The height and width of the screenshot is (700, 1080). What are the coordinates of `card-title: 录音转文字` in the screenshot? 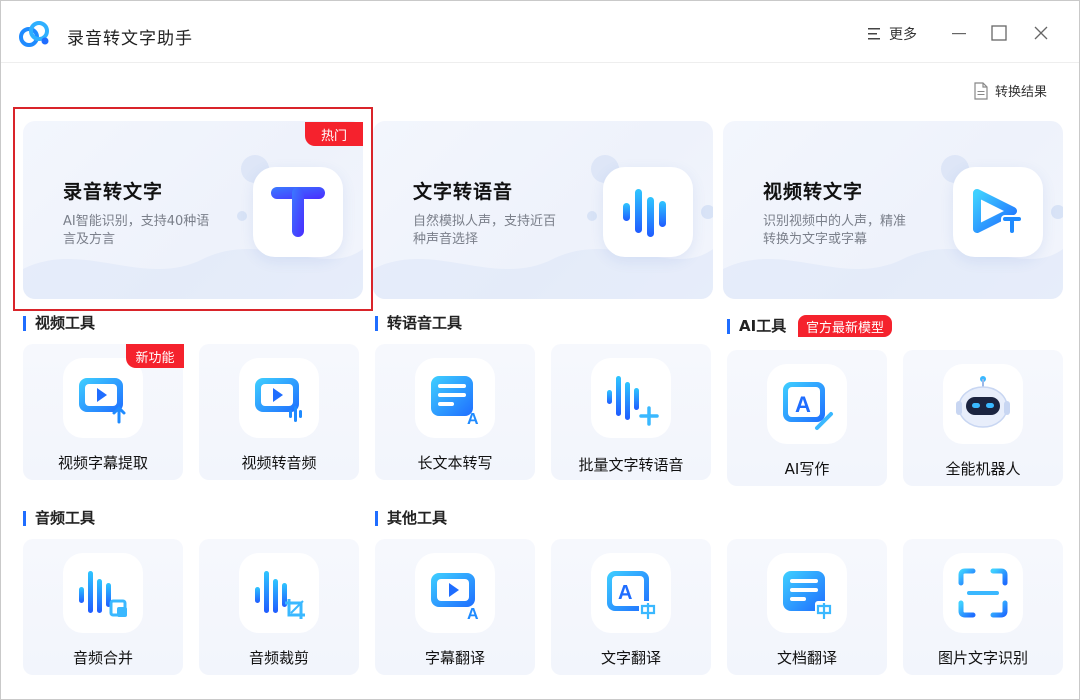 It's located at (113, 192).